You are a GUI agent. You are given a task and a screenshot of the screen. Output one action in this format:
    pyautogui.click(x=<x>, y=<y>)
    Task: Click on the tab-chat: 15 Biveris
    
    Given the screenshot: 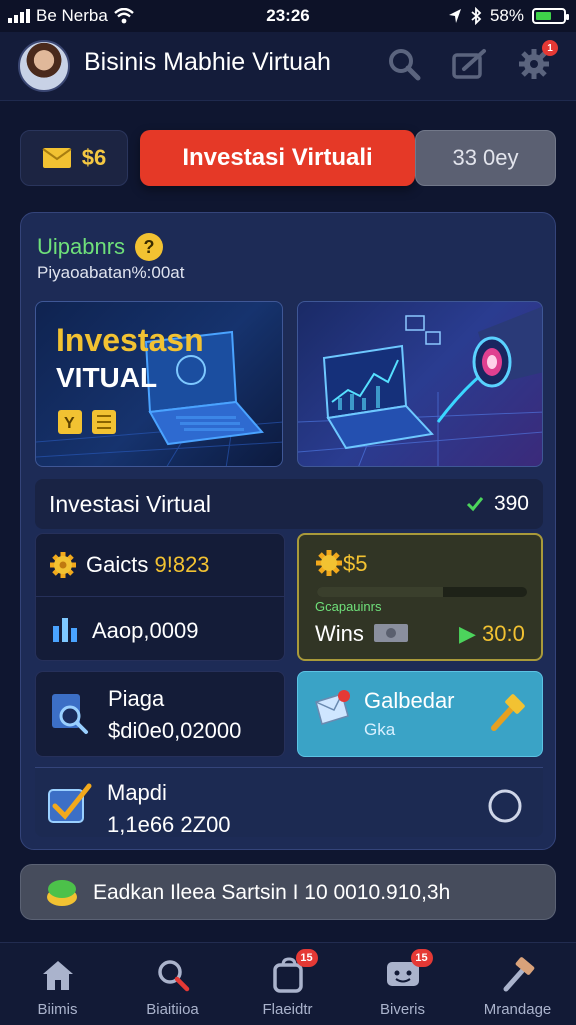 What is the action you would take?
    pyautogui.click(x=402, y=987)
    